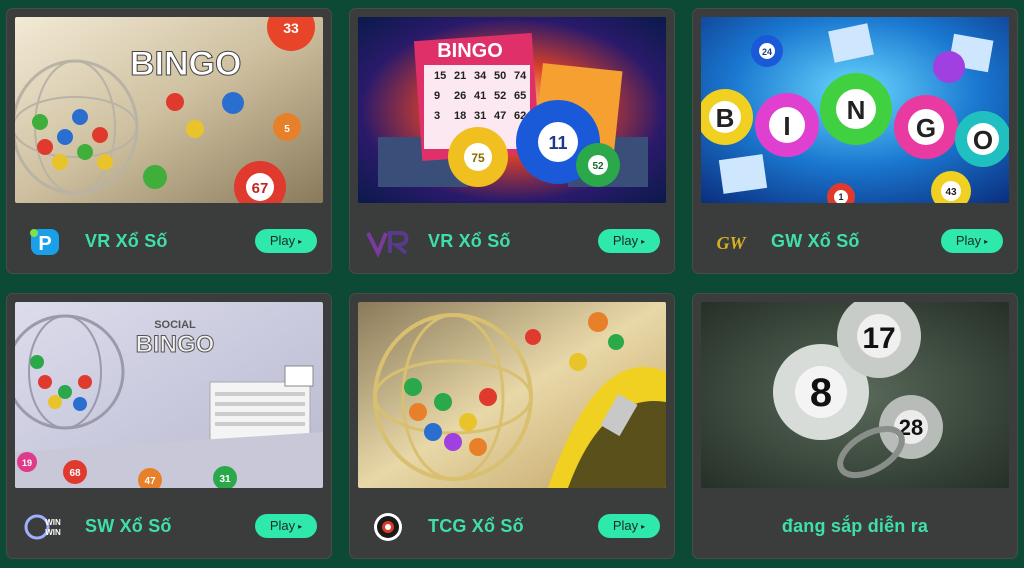 The image size is (1024, 568). Describe the element at coordinates (169, 395) in the screenshot. I see `game-thumbnail: SOCIAL BINGO 68 47 19 31` at that location.